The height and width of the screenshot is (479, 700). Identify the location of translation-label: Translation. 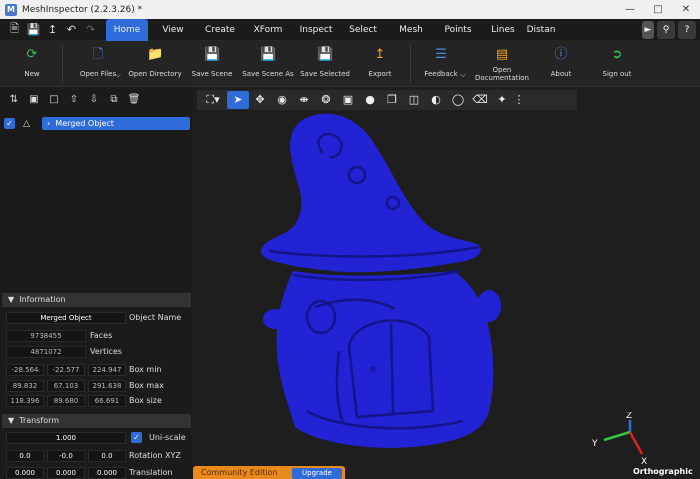
(151, 472).